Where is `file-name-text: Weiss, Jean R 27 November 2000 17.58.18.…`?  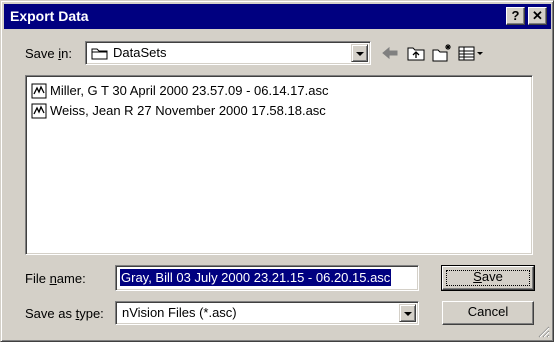 file-name-text: Weiss, Jean R 27 November 2000 17.58.18.… is located at coordinates (188, 110).